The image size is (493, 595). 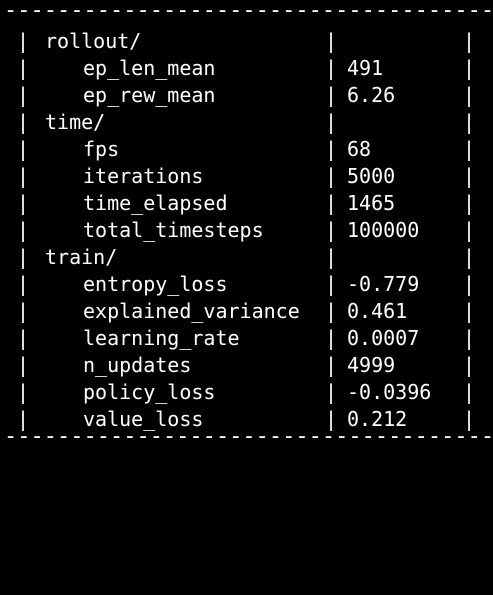 I want to click on metric-value: 5000, so click(x=371, y=176).